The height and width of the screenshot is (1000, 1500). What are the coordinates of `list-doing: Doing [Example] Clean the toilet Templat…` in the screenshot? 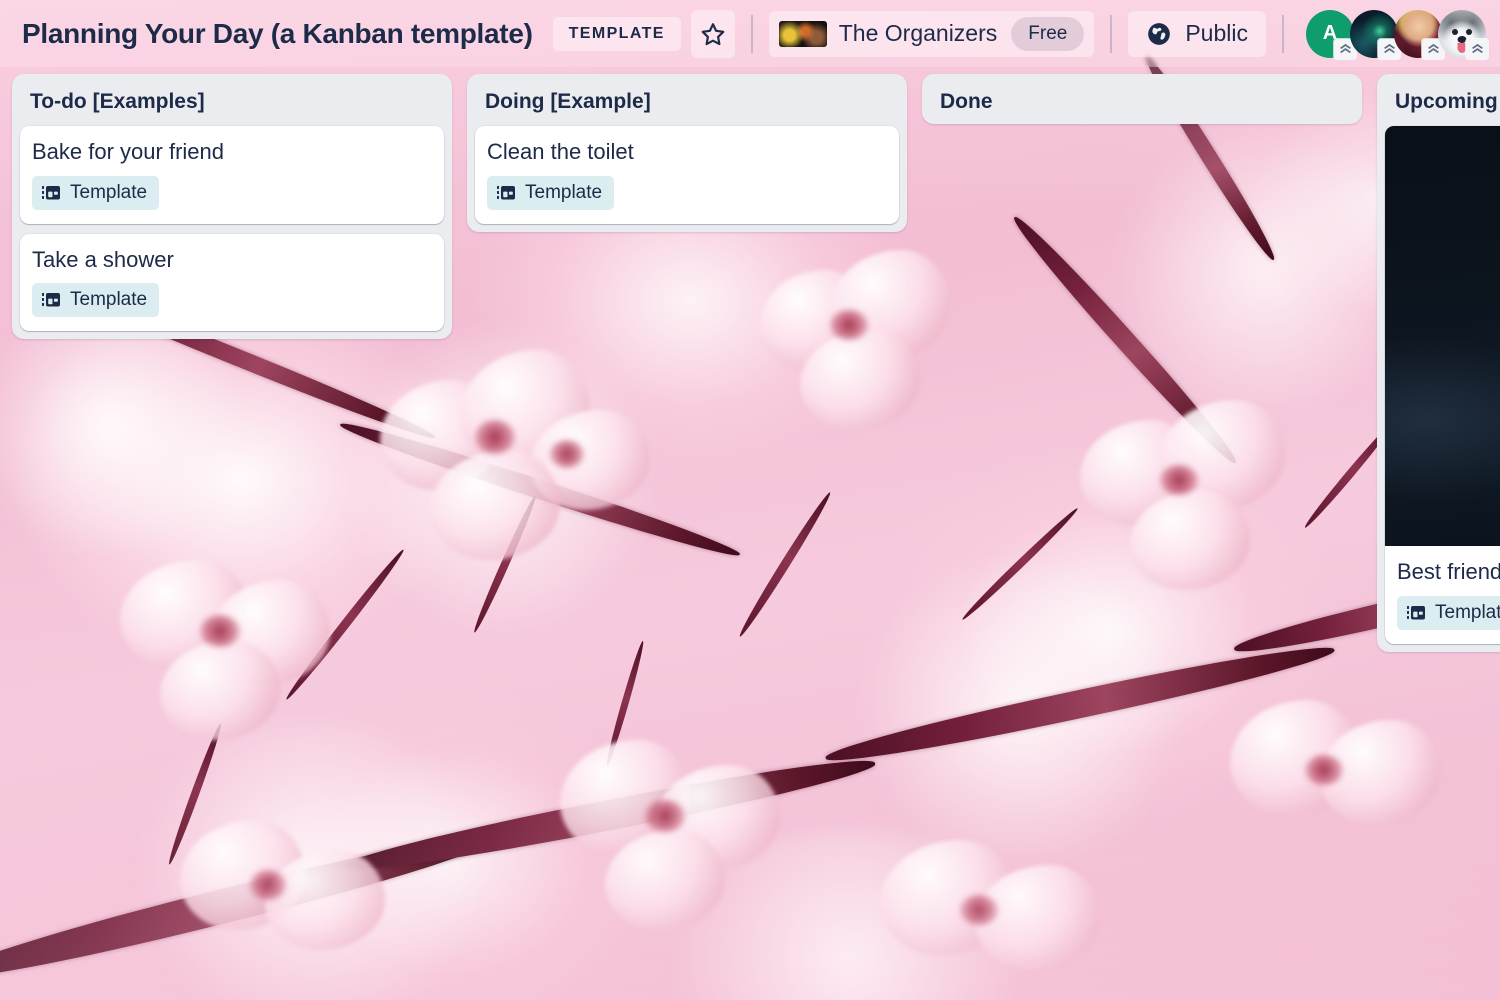 It's located at (687, 153).